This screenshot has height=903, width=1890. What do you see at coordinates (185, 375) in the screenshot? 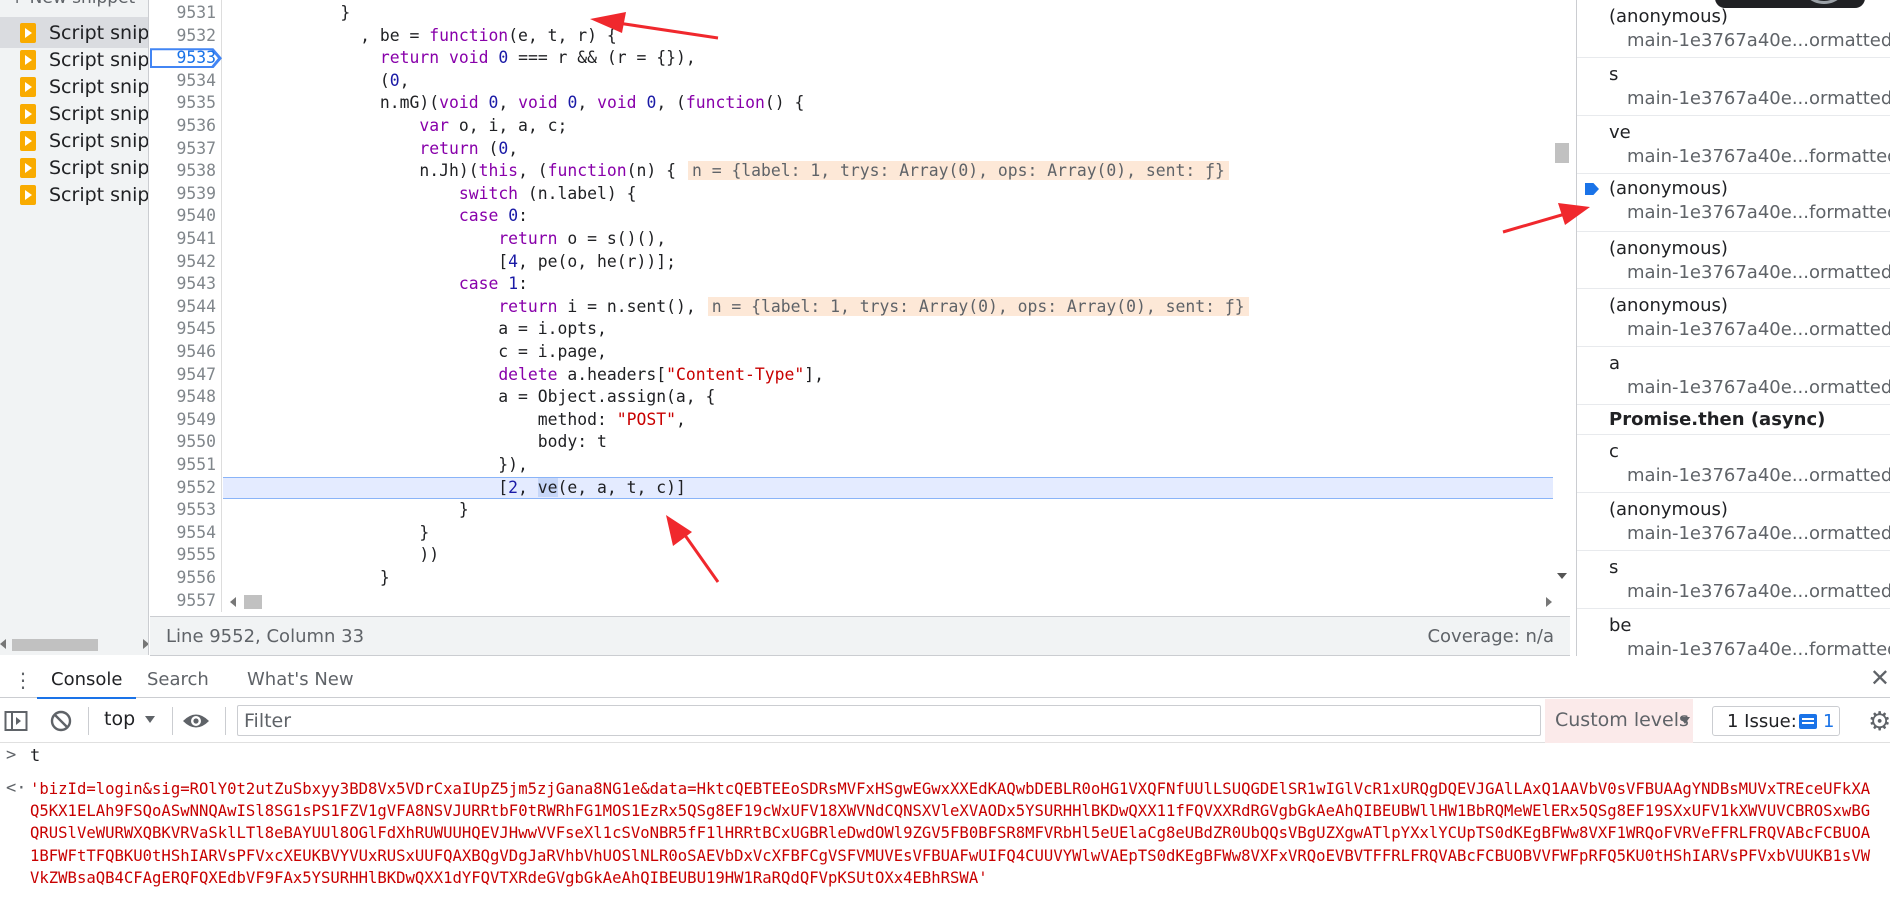
I see `line-number: 9547` at bounding box center [185, 375].